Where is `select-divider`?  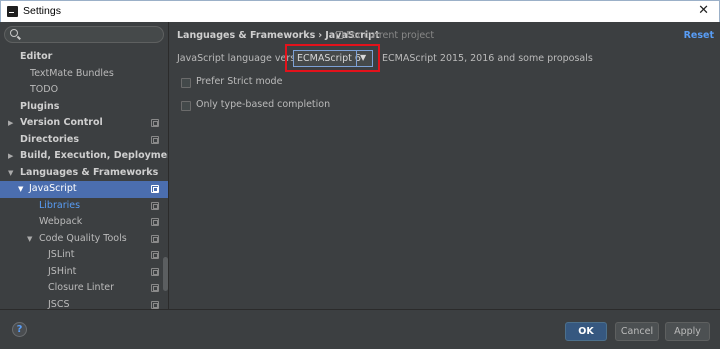 select-divider is located at coordinates (356, 58).